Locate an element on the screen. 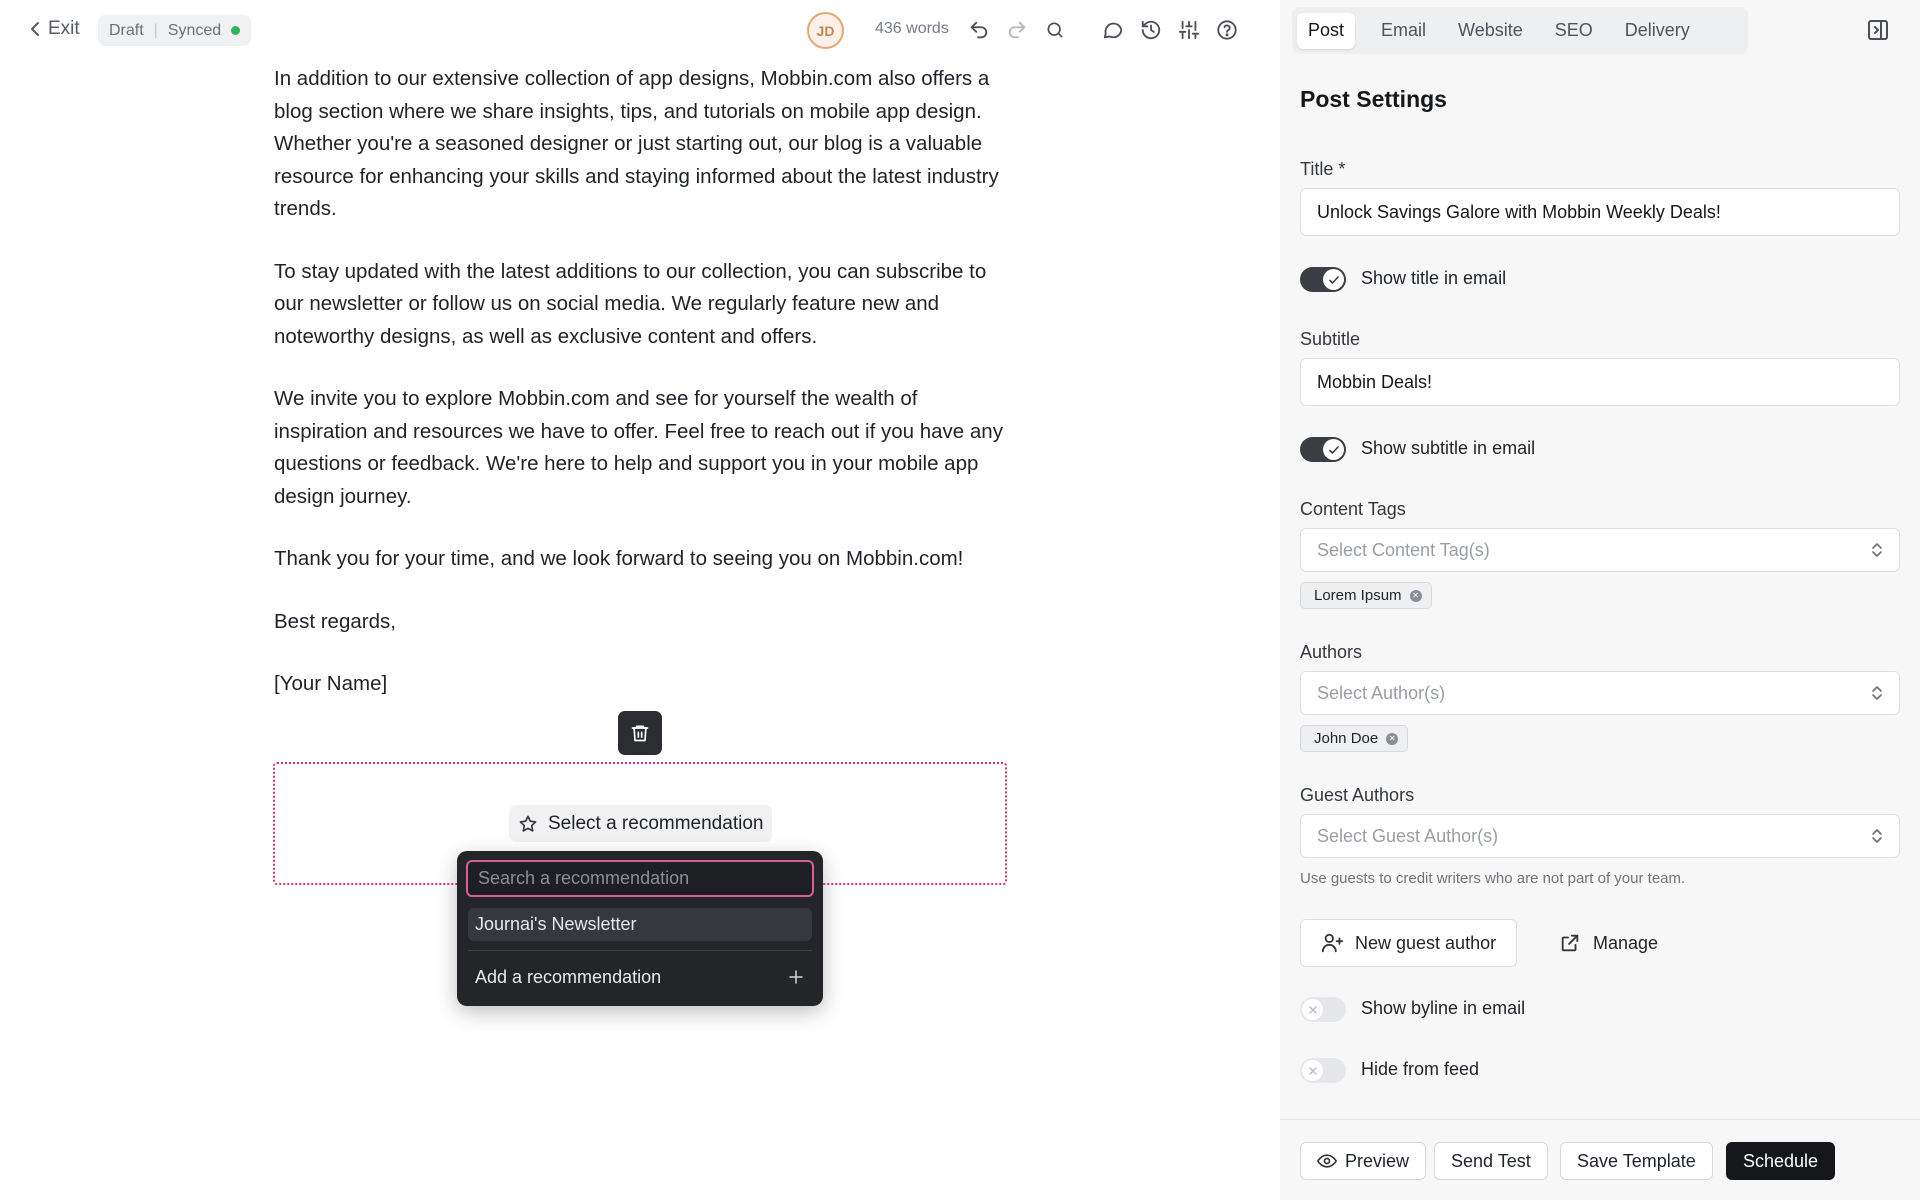  hide-from-feed-toggle is located at coordinates (1323, 1070).